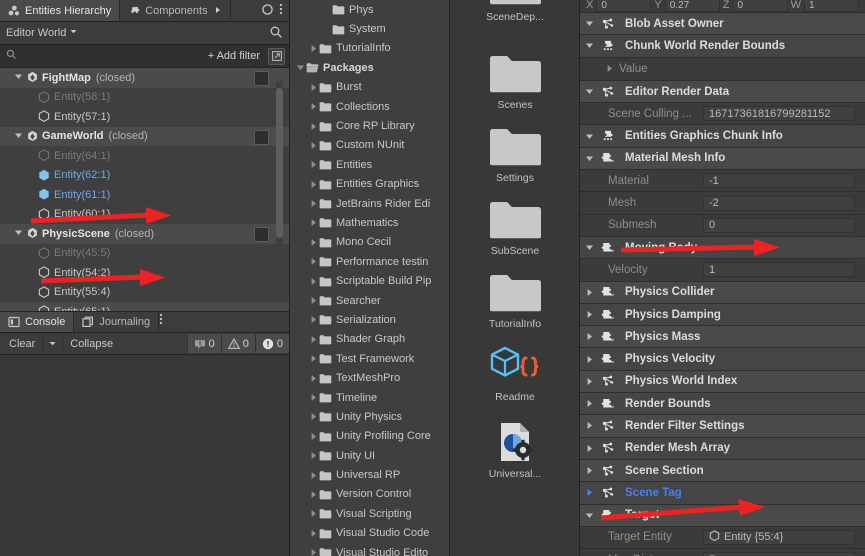 The width and height of the screenshot is (865, 556). Describe the element at coordinates (117, 322) in the screenshot. I see `tab-journaling: Journaling` at that location.